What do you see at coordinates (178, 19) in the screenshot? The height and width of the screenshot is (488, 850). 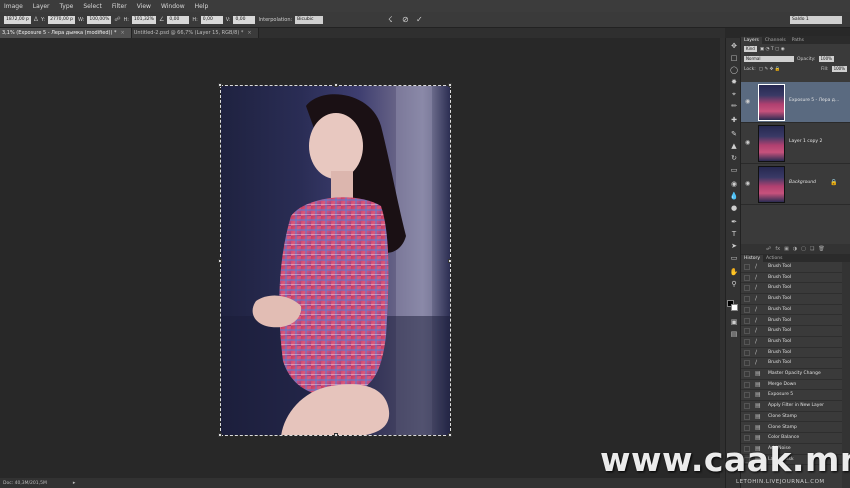 I see `angle-field: 0,00` at bounding box center [178, 19].